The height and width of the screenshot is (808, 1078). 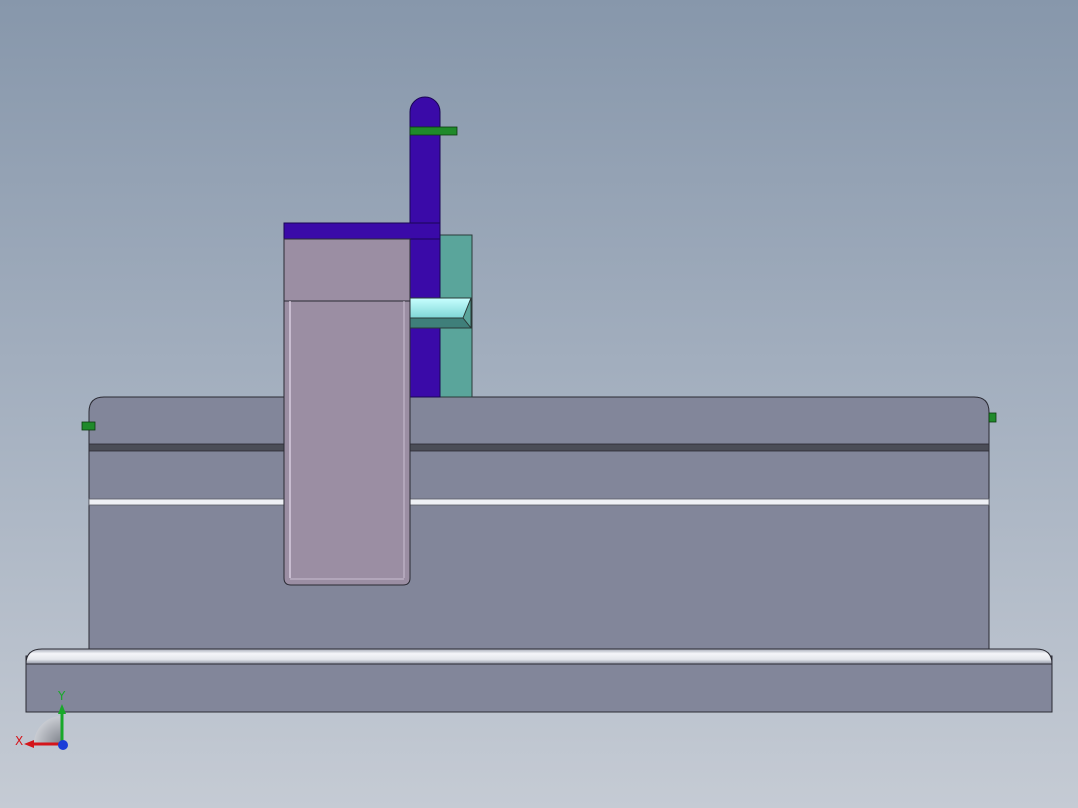 I want to click on mauve-column, so click(x=347, y=412).